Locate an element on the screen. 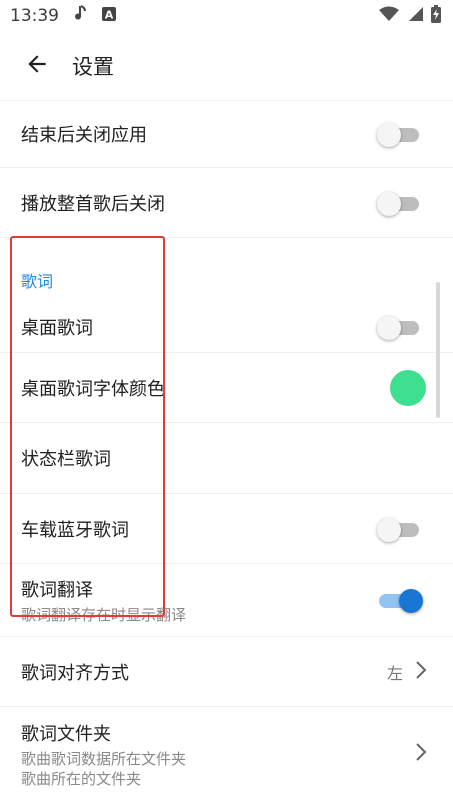 This screenshot has width=453, height=805. alignment-value: 左 is located at coordinates (394, 673).